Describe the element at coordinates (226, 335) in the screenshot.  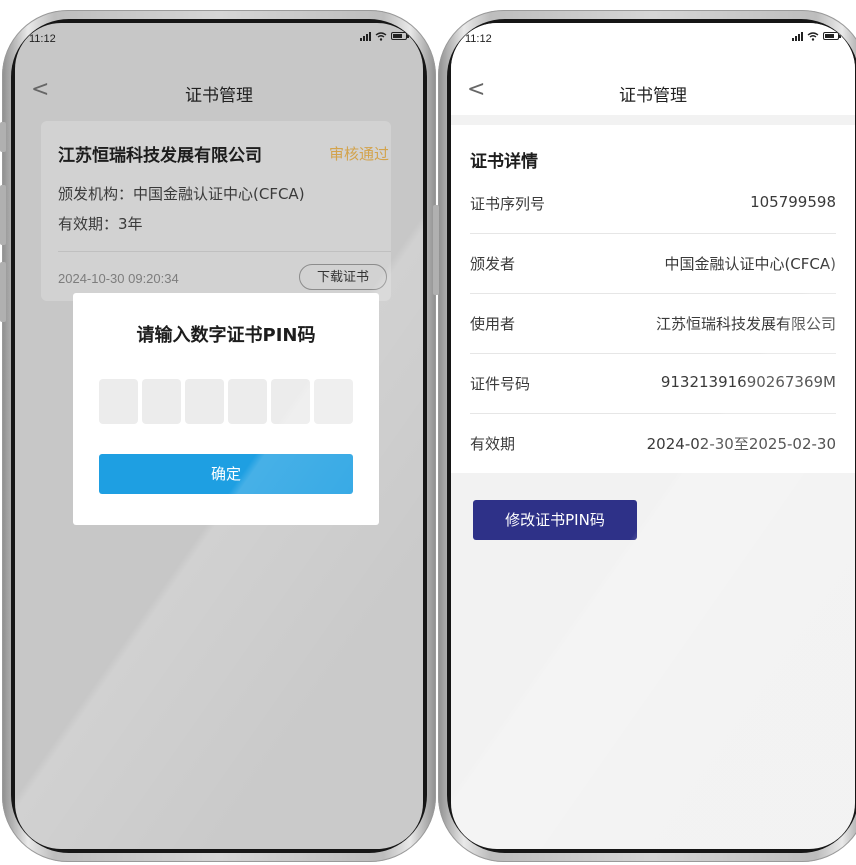
I see `dialog-title: 请输入数字证书PIN码` at that location.